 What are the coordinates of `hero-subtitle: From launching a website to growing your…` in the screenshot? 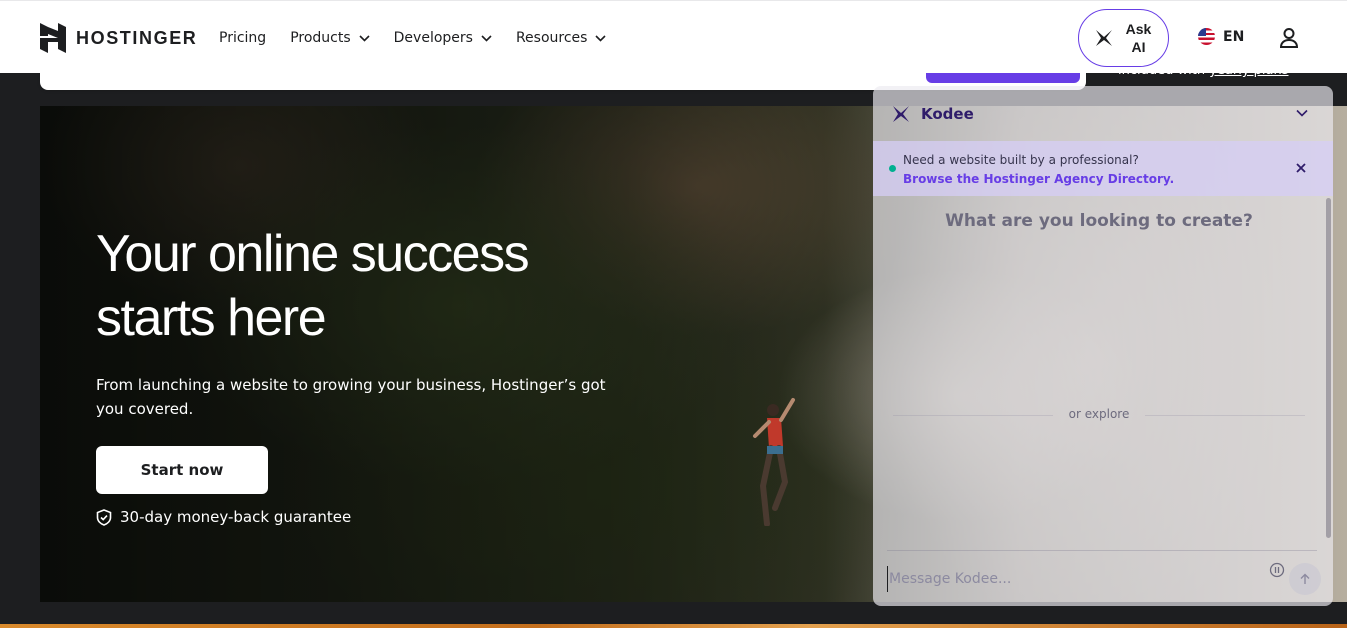 It's located at (351, 397).